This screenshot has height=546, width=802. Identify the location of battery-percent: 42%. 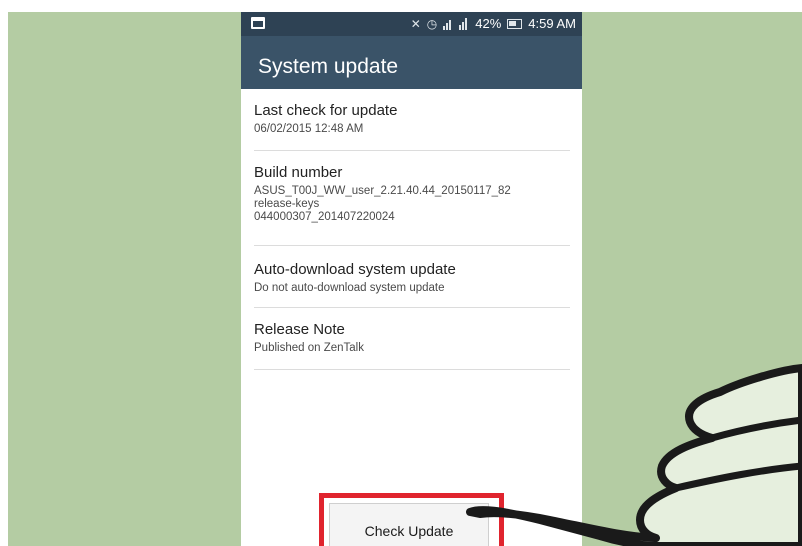
(488, 23).